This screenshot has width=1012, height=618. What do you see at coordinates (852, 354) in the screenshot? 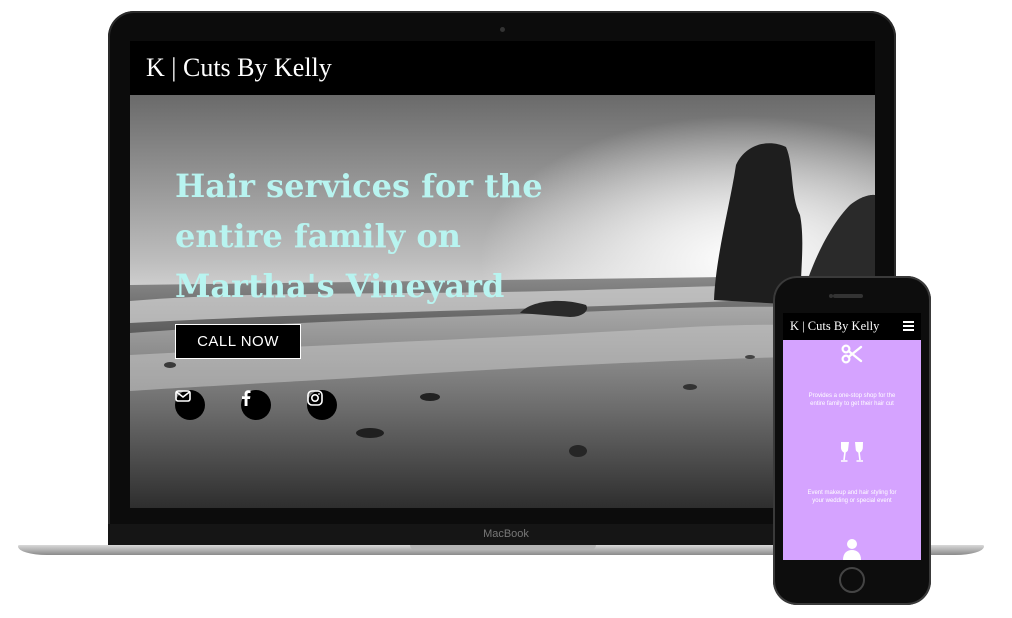
I see `scissors-icon` at bounding box center [852, 354].